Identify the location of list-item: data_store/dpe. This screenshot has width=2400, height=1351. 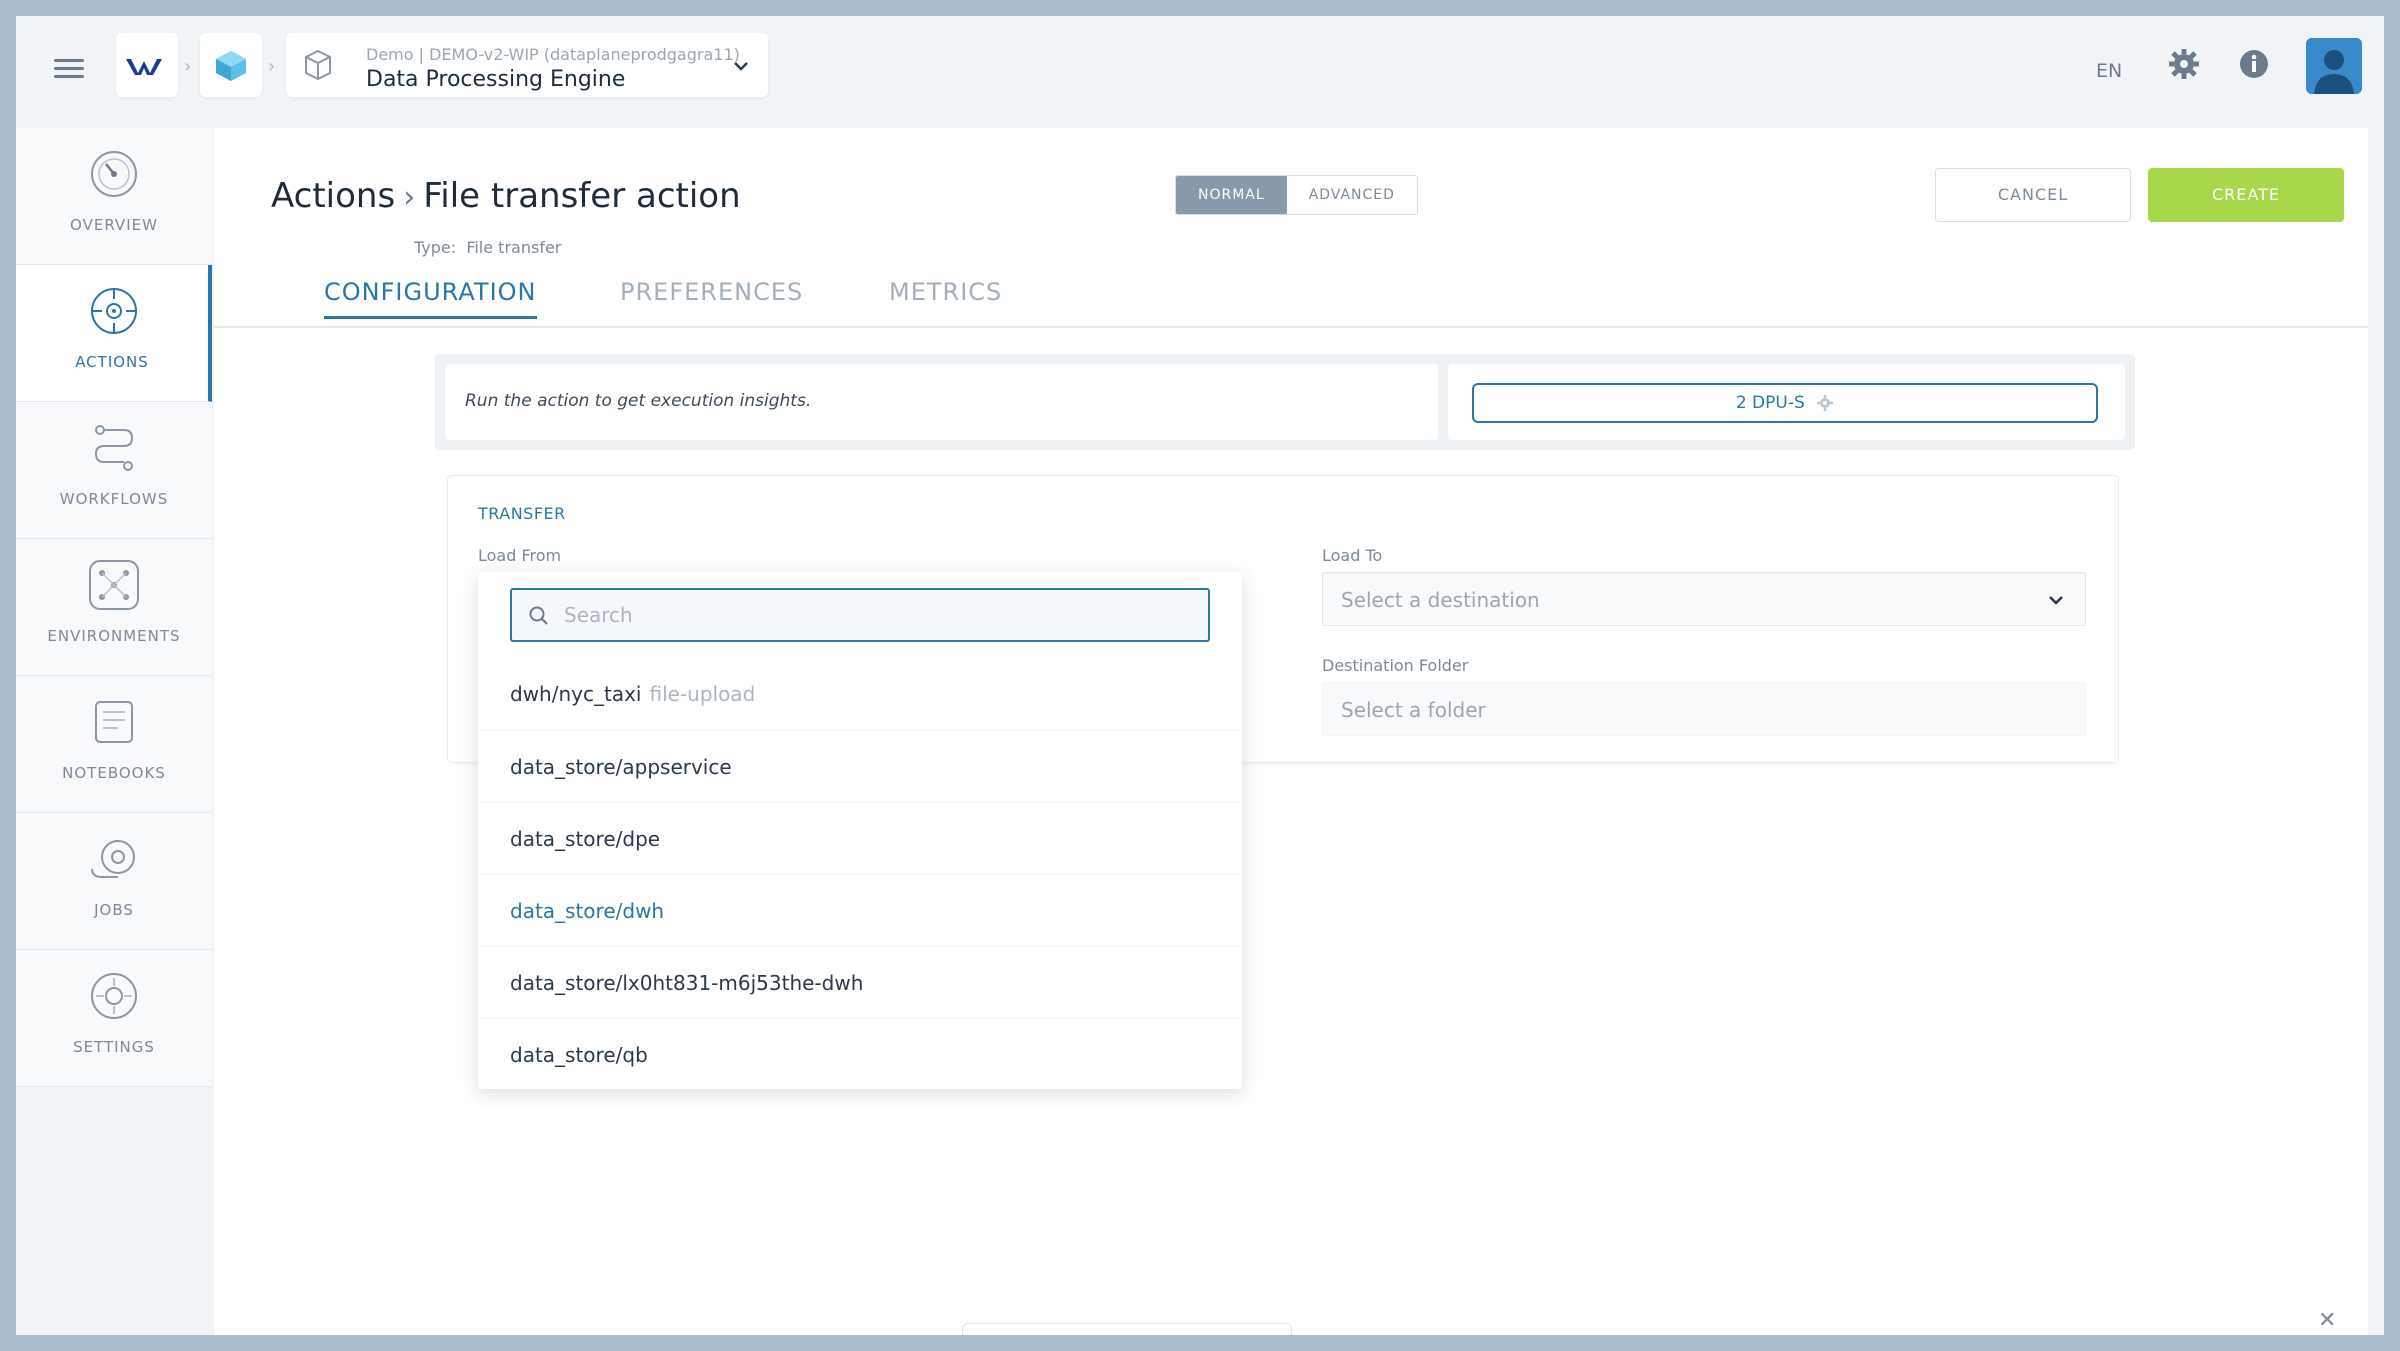
(860, 838).